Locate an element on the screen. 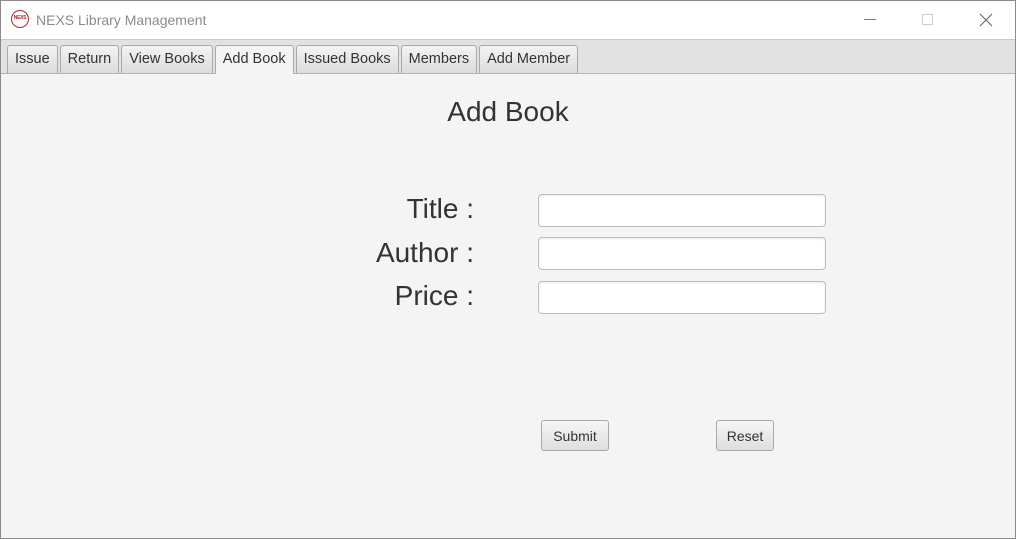 The image size is (1016, 539). tab-members: Members is located at coordinates (439, 59).